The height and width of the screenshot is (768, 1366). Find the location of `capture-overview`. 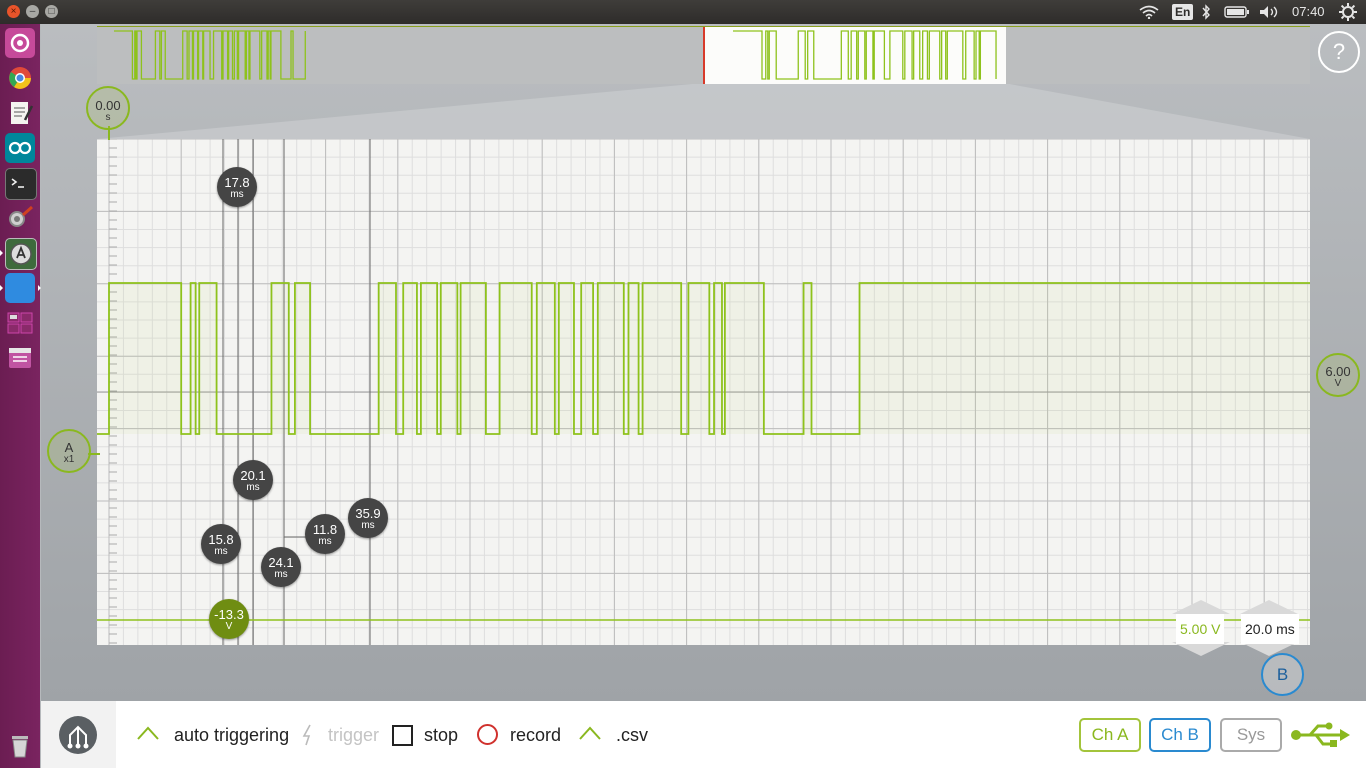

capture-overview is located at coordinates (703, 55).